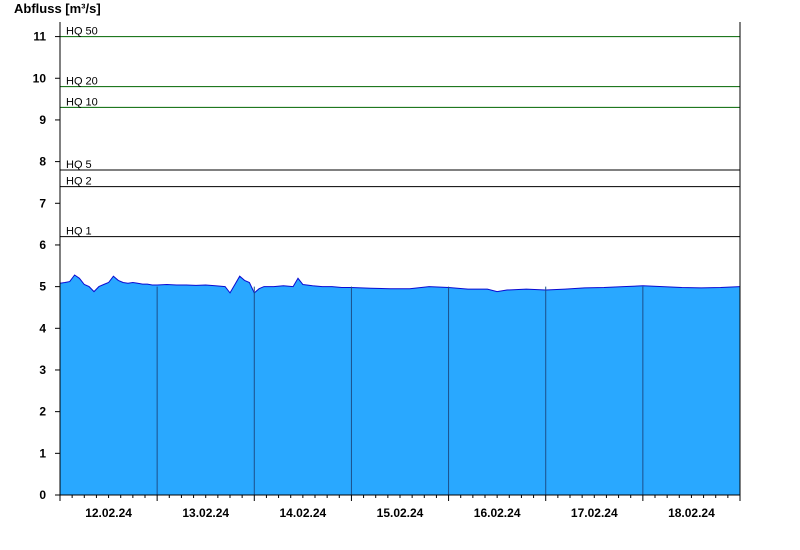 This screenshot has width=800, height=550. I want to click on threshold-label: HQ 50, so click(82, 32).